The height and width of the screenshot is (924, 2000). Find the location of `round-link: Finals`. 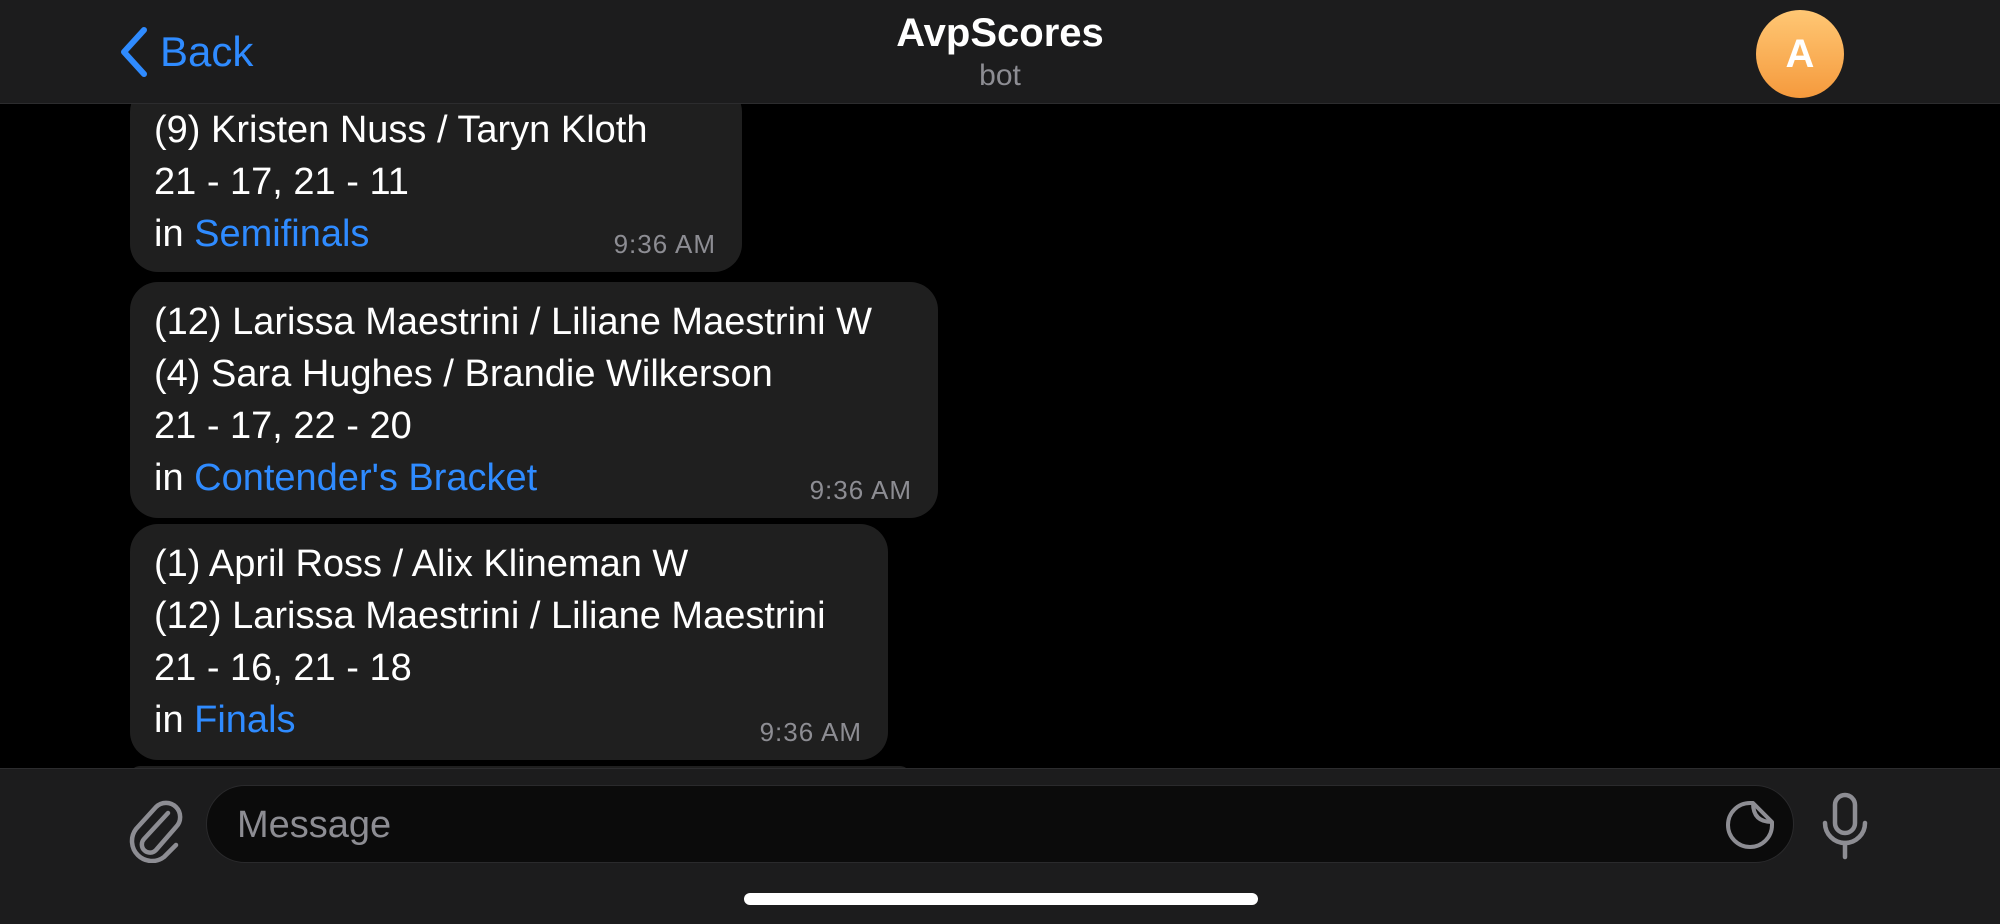

round-link: Finals is located at coordinates (244, 720).